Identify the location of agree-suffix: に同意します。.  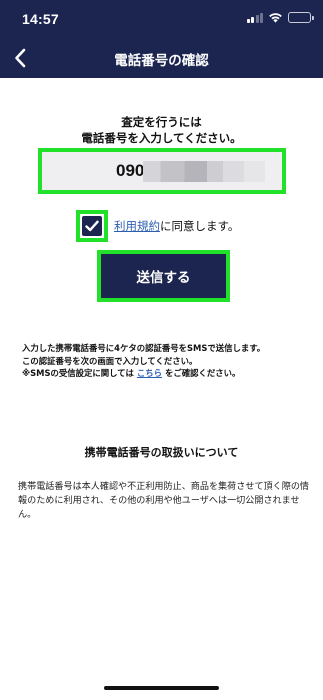
(200, 226).